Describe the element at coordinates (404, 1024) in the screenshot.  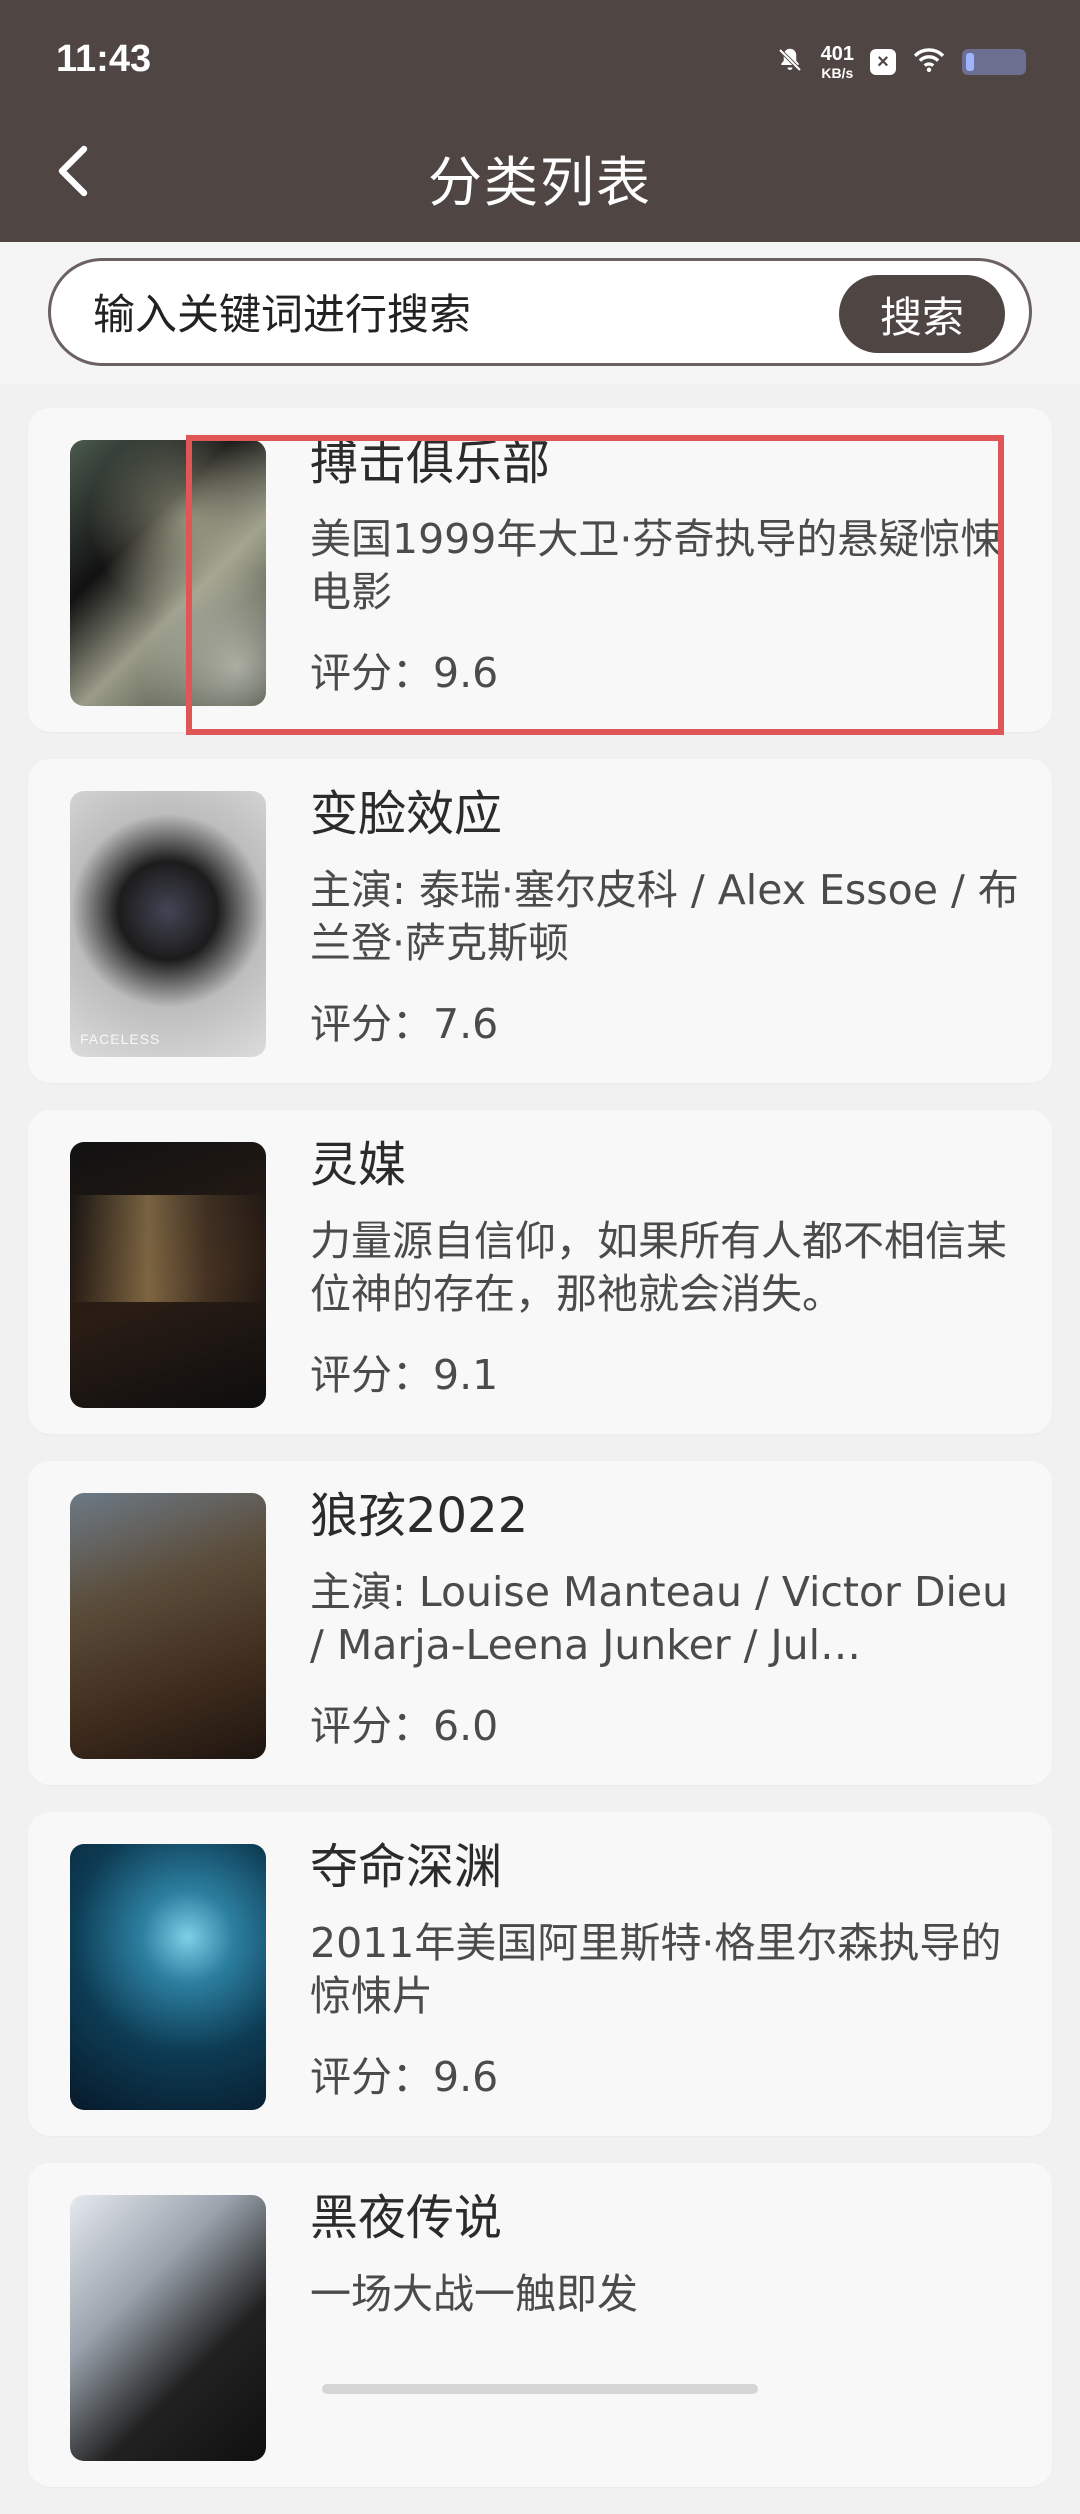
I see `movie-rating: 评分：7.6` at that location.